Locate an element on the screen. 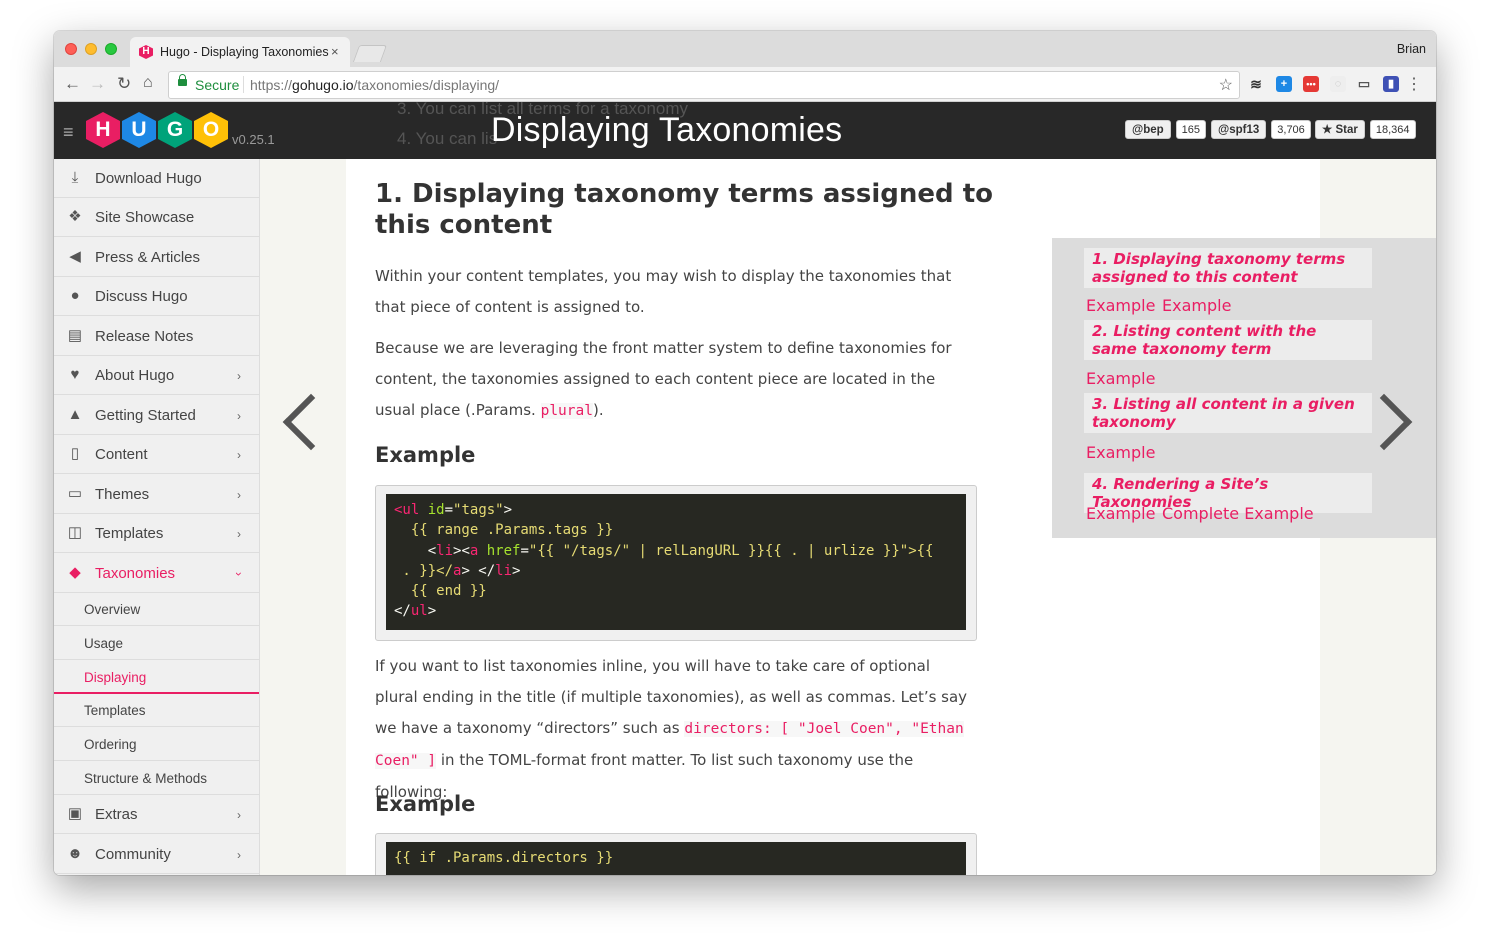 This screenshot has width=1490, height=952. sidebar-item-content: ▯ Content › is located at coordinates (156, 454).